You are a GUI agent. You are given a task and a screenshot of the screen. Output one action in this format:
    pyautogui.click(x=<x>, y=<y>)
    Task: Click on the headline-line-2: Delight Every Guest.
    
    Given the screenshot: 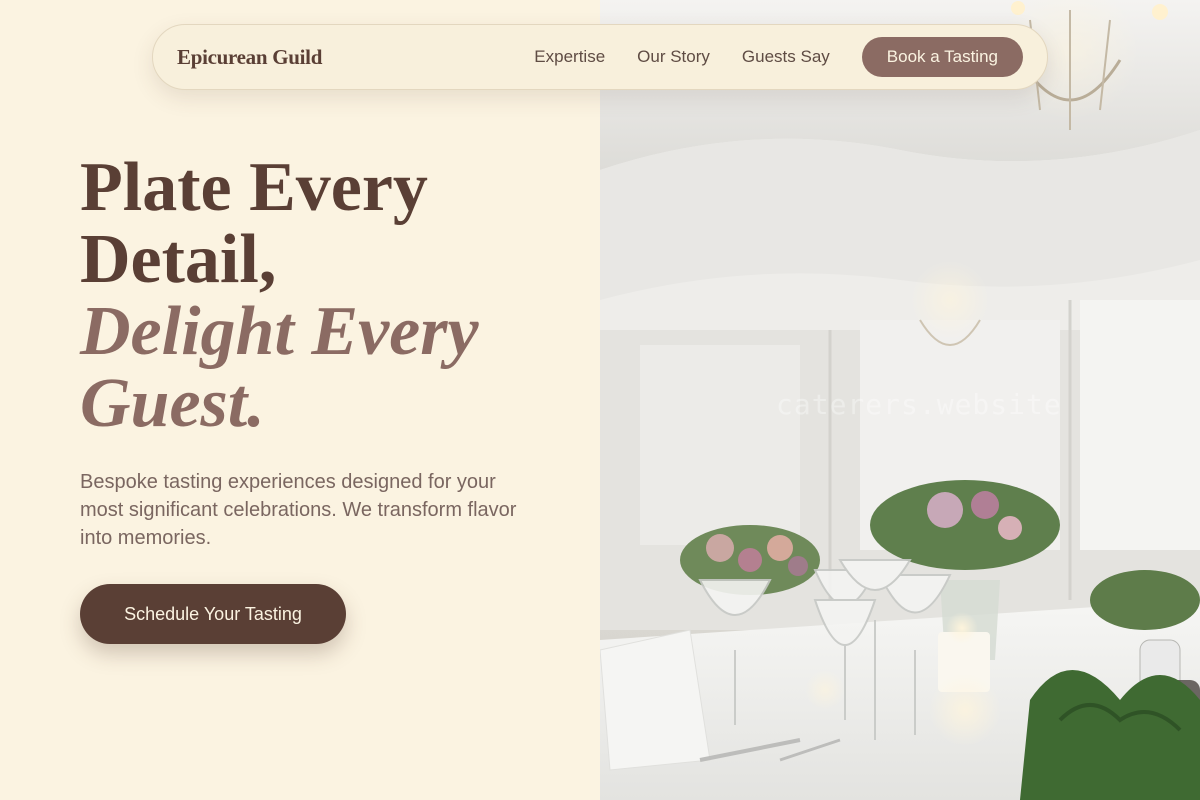 What is the action you would take?
    pyautogui.click(x=279, y=367)
    